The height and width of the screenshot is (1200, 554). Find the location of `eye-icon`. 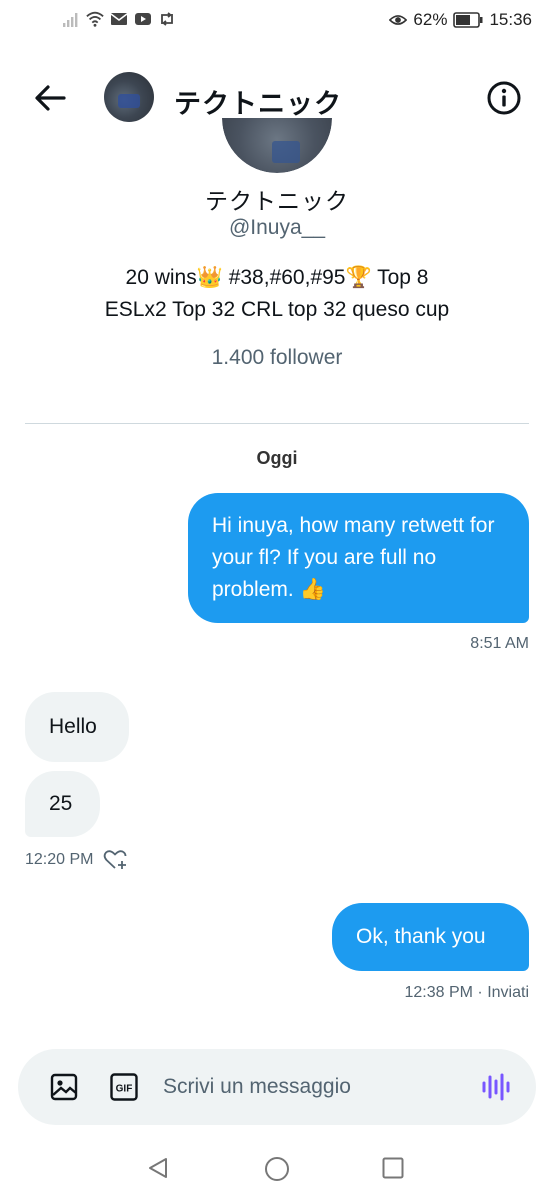

eye-icon is located at coordinates (398, 20).